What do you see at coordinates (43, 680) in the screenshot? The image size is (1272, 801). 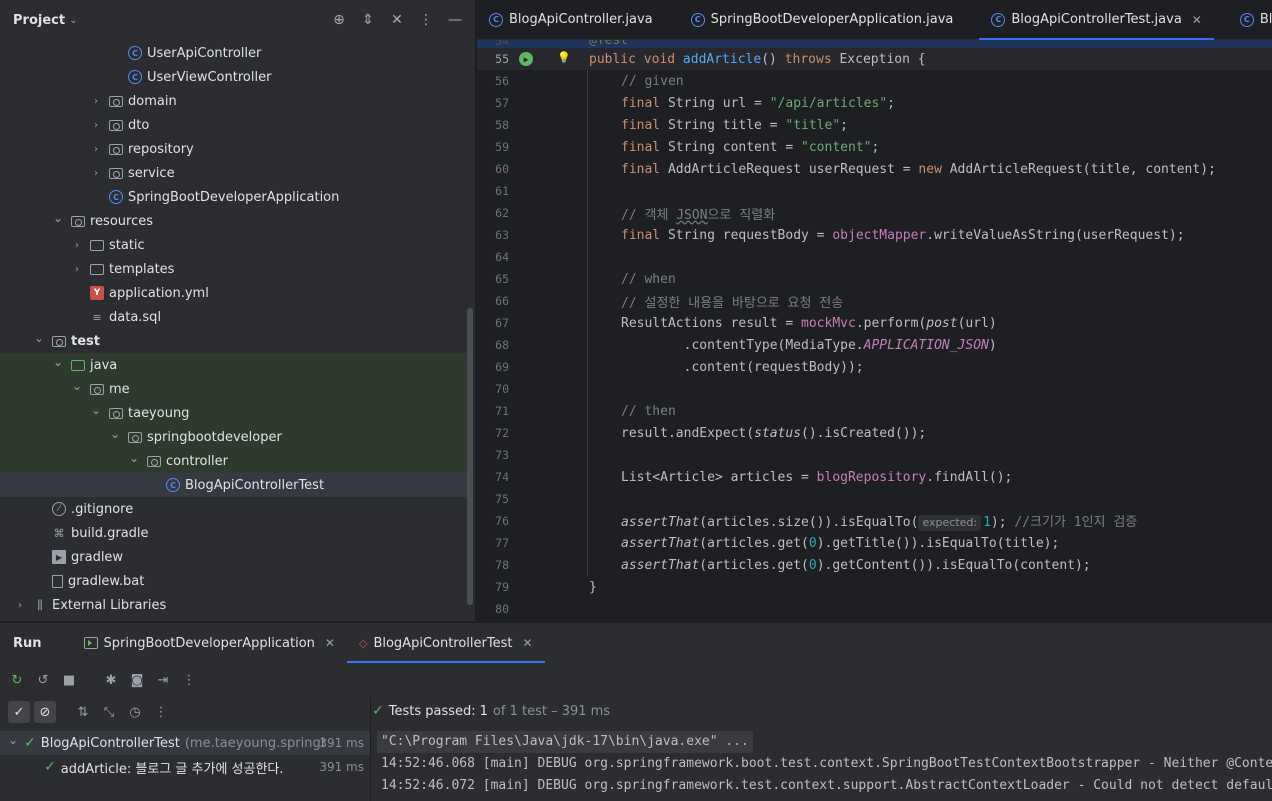 I see `rerun-failed-icon: ↺` at bounding box center [43, 680].